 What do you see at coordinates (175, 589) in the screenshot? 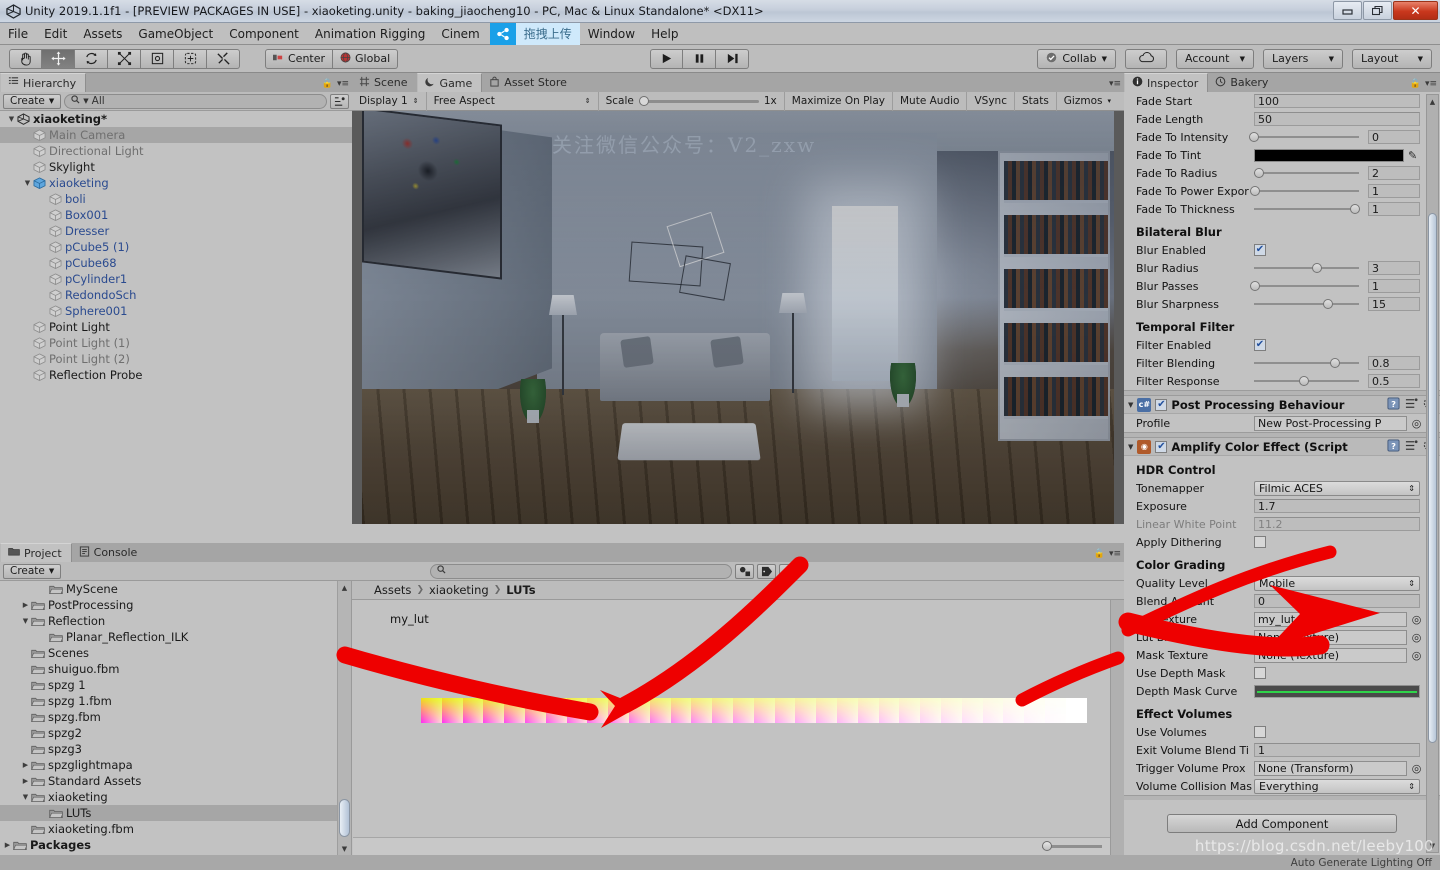
I see `project-folder-myscene: MyScene` at bounding box center [175, 589].